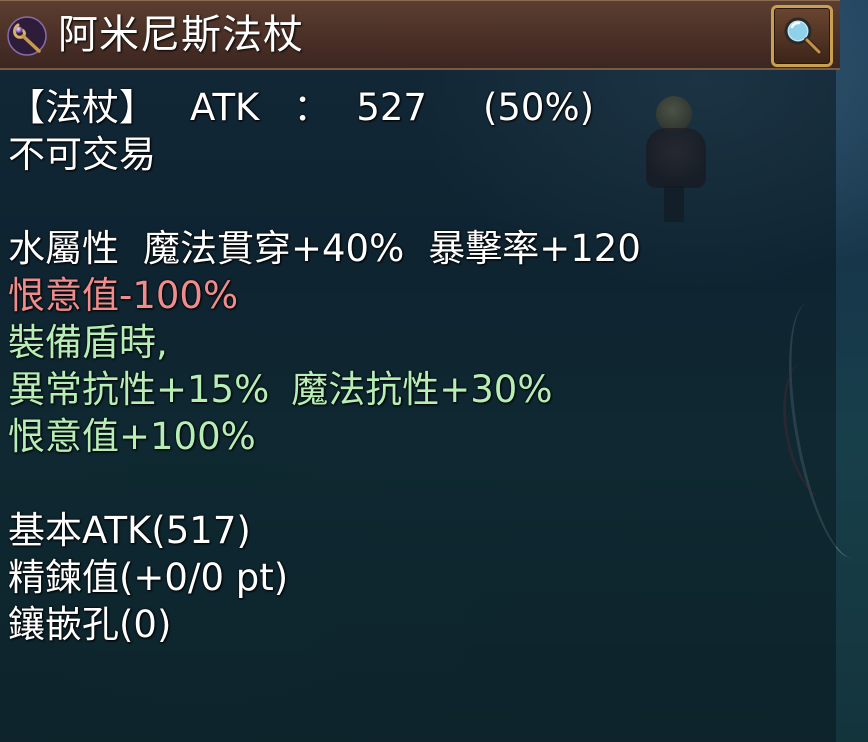 The height and width of the screenshot is (742, 868). What do you see at coordinates (391, 107) in the screenshot?
I see `atk-value: 527` at bounding box center [391, 107].